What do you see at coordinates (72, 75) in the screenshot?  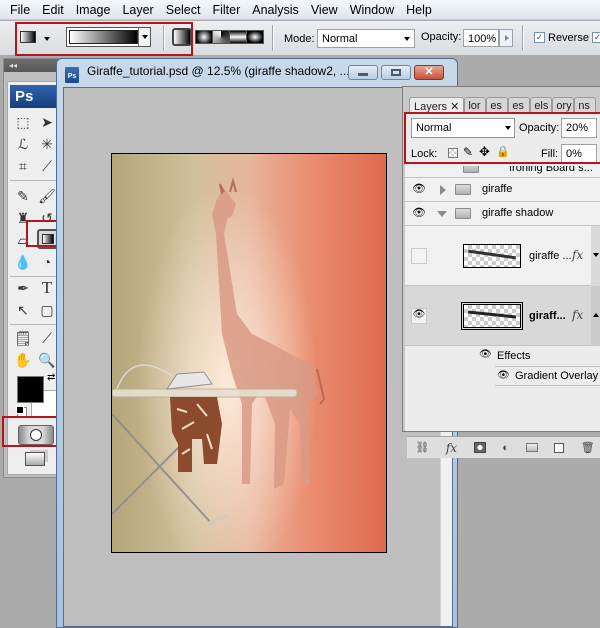 I see `psd-file-icon: Ps` at bounding box center [72, 75].